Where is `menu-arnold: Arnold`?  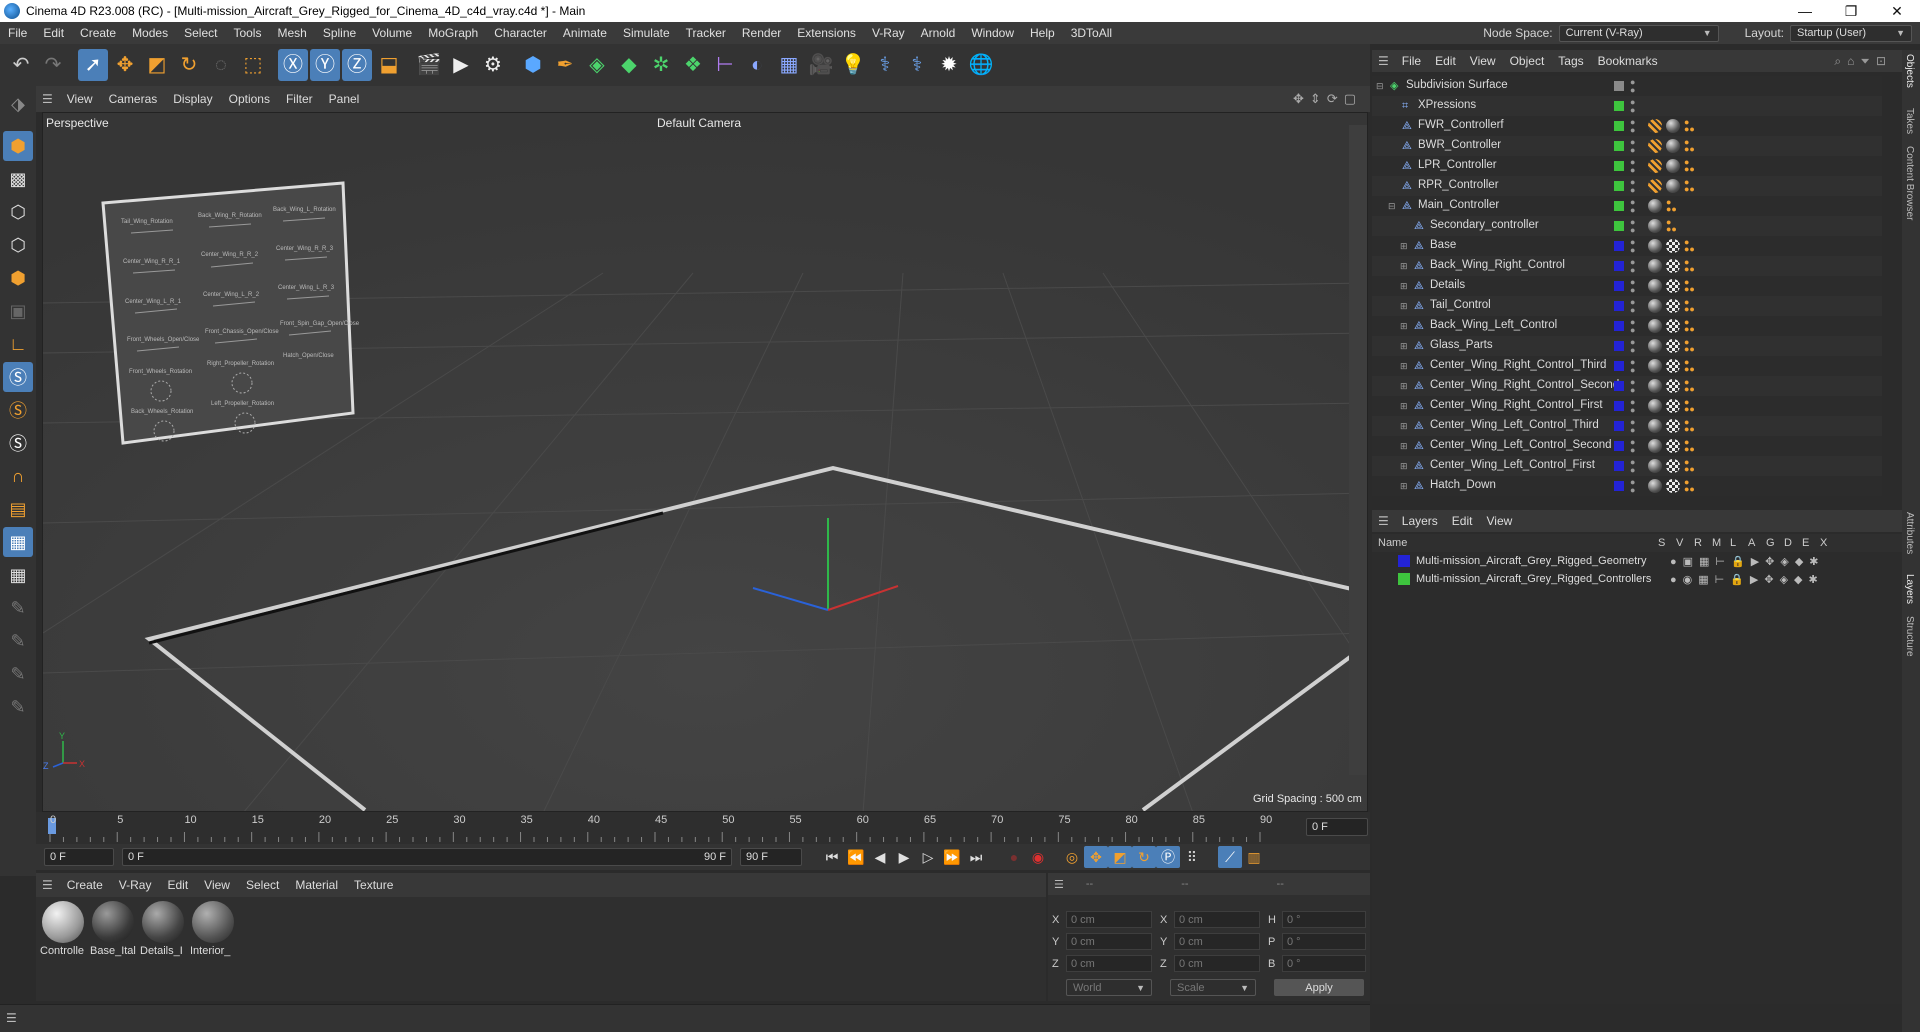 menu-arnold: Arnold is located at coordinates (938, 33).